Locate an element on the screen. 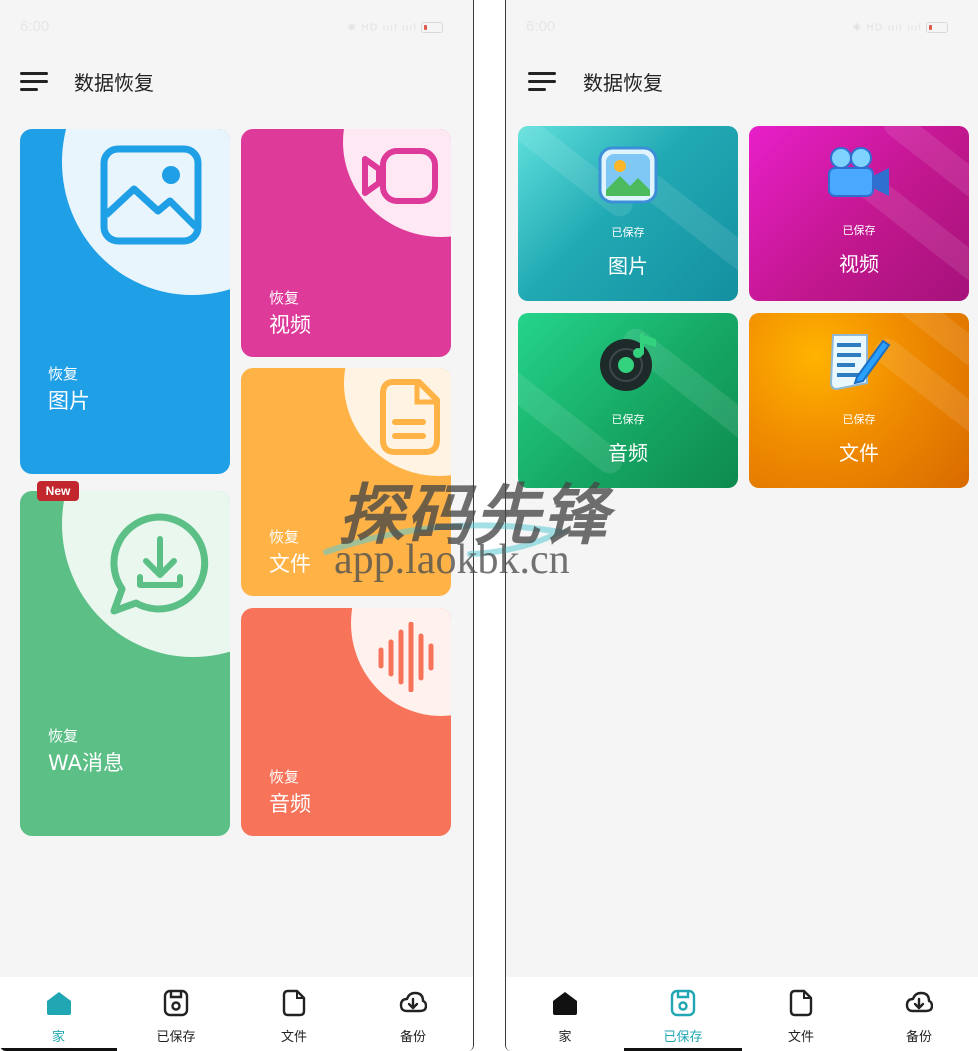 Image resolution: width=978 pixels, height=1051 pixels. document-icon is located at coordinates (410, 417).